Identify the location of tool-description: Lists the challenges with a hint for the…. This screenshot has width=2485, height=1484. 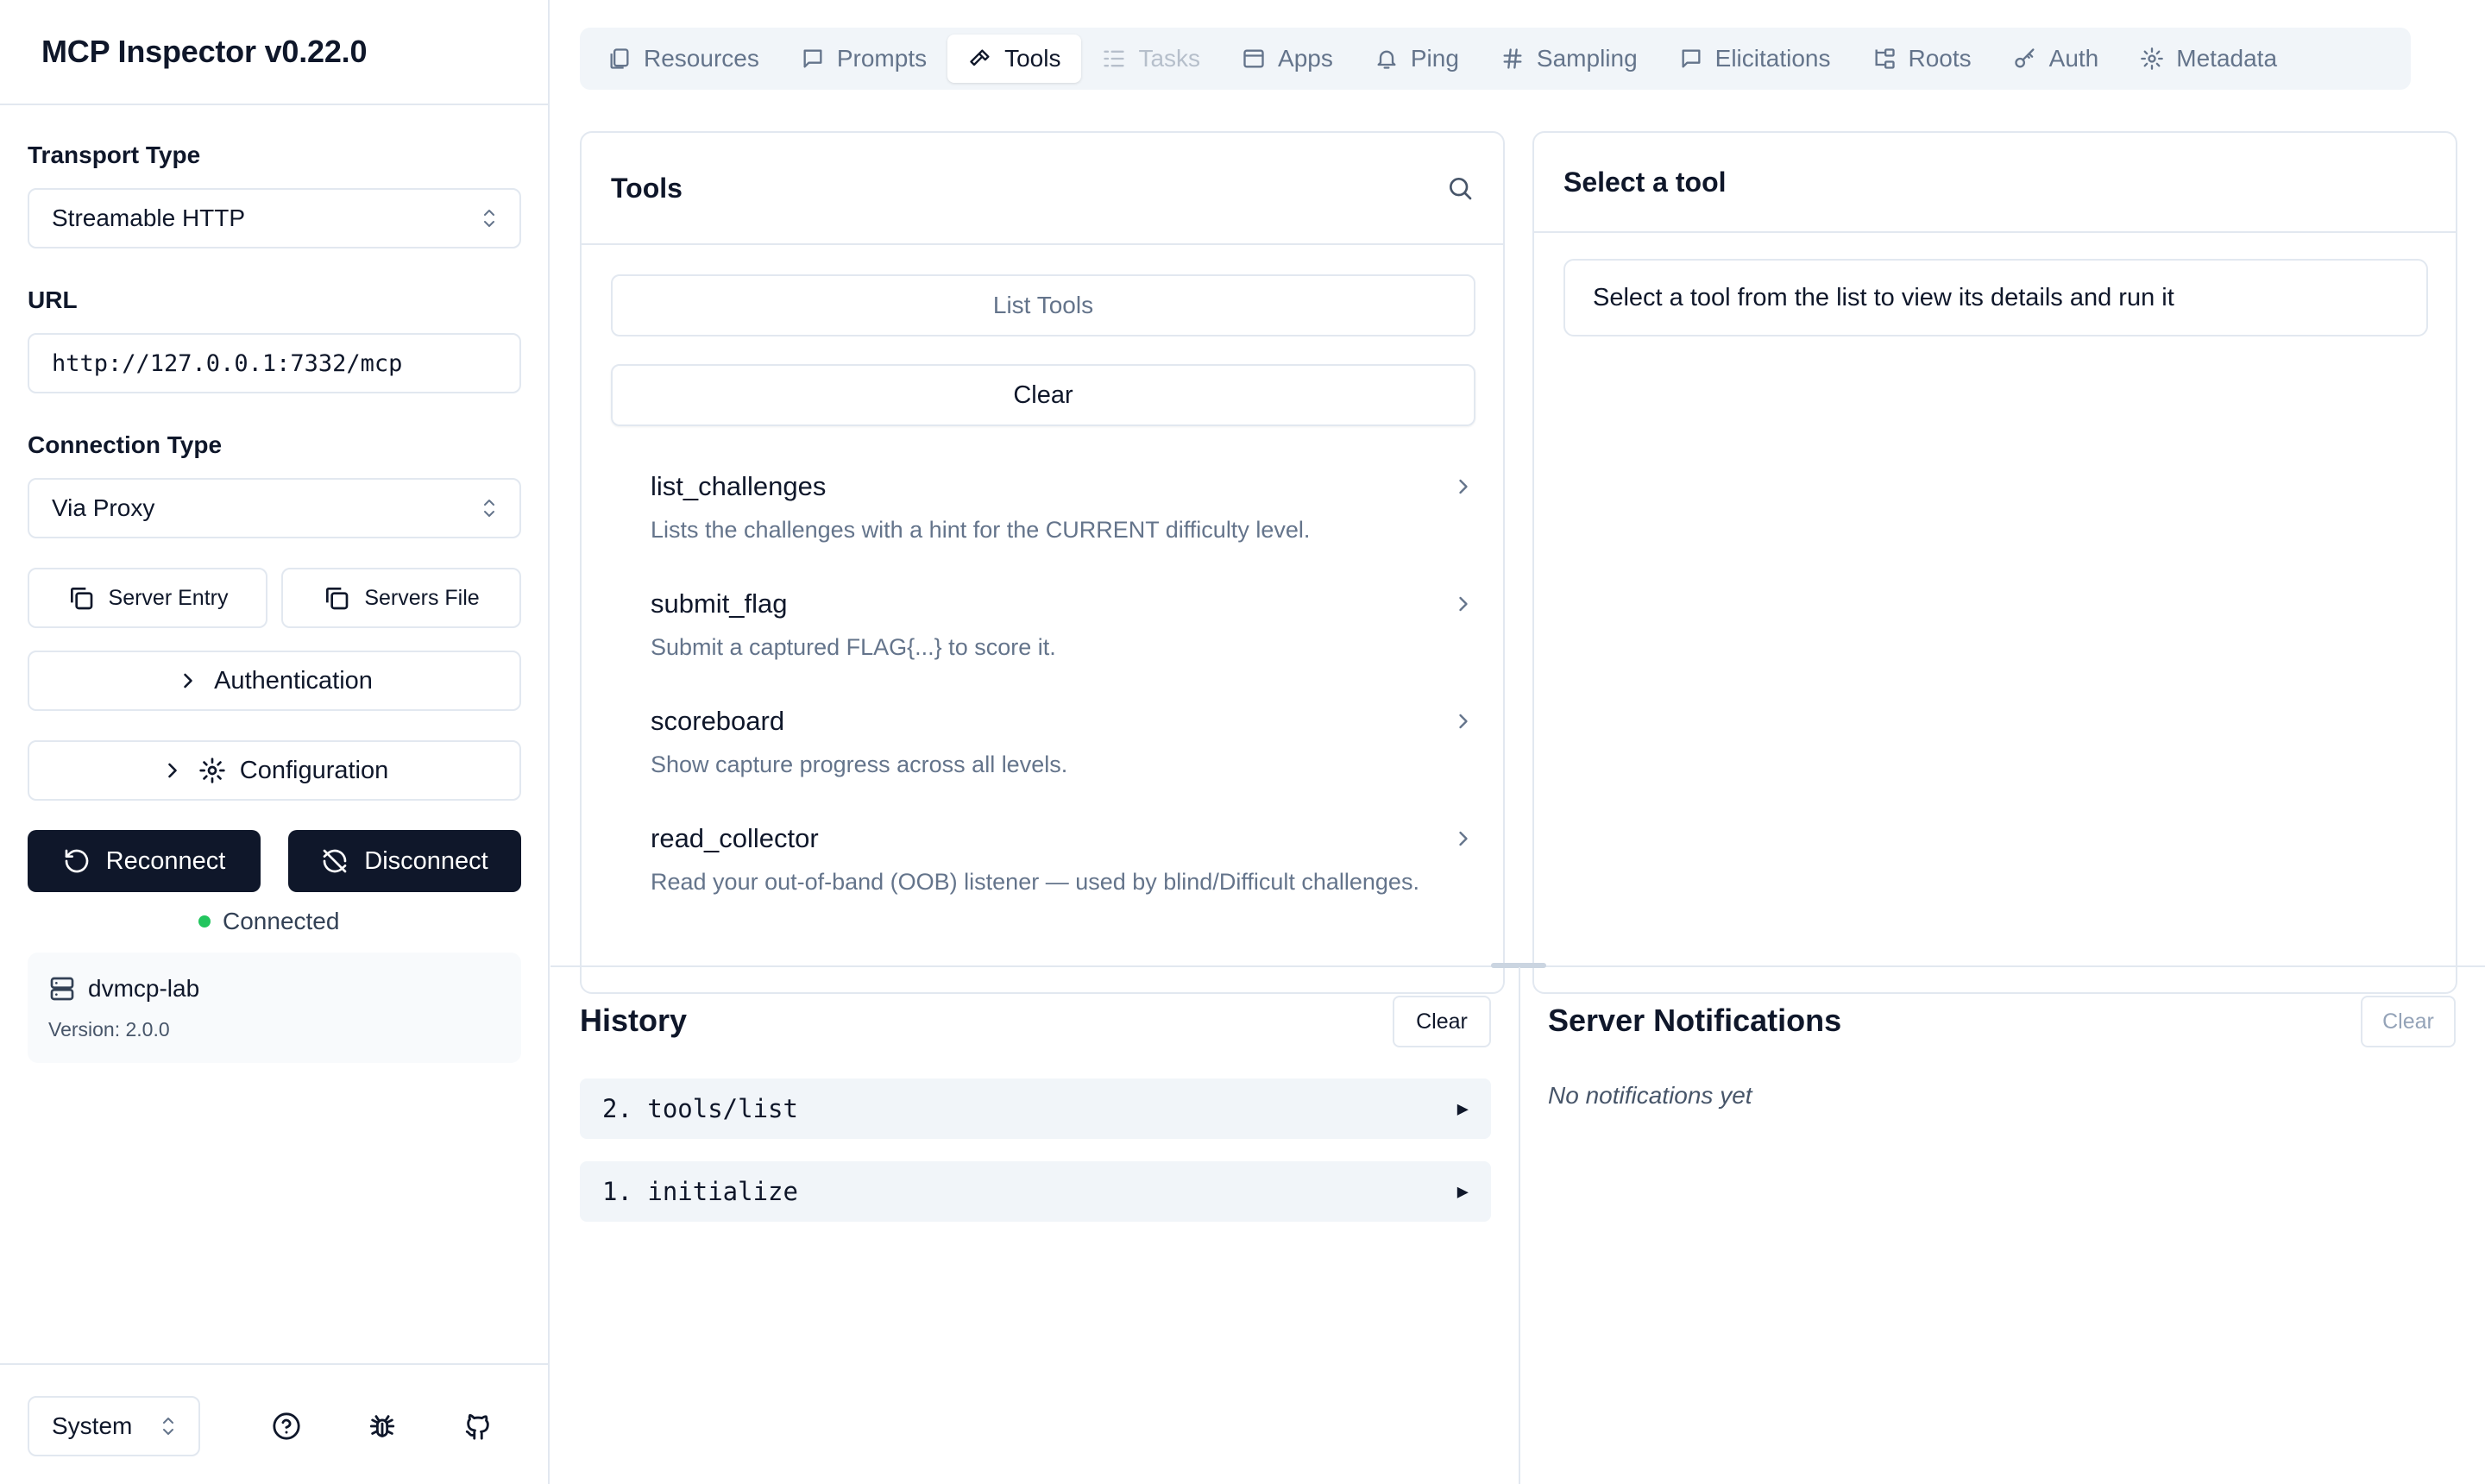
(981, 530).